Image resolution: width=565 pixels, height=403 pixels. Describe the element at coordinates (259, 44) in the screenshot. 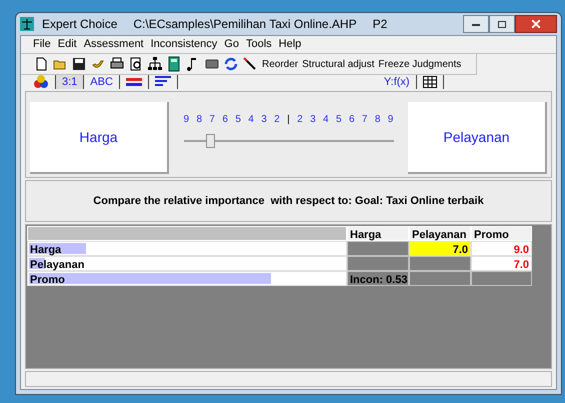

I see `menu-item: Tools` at that location.